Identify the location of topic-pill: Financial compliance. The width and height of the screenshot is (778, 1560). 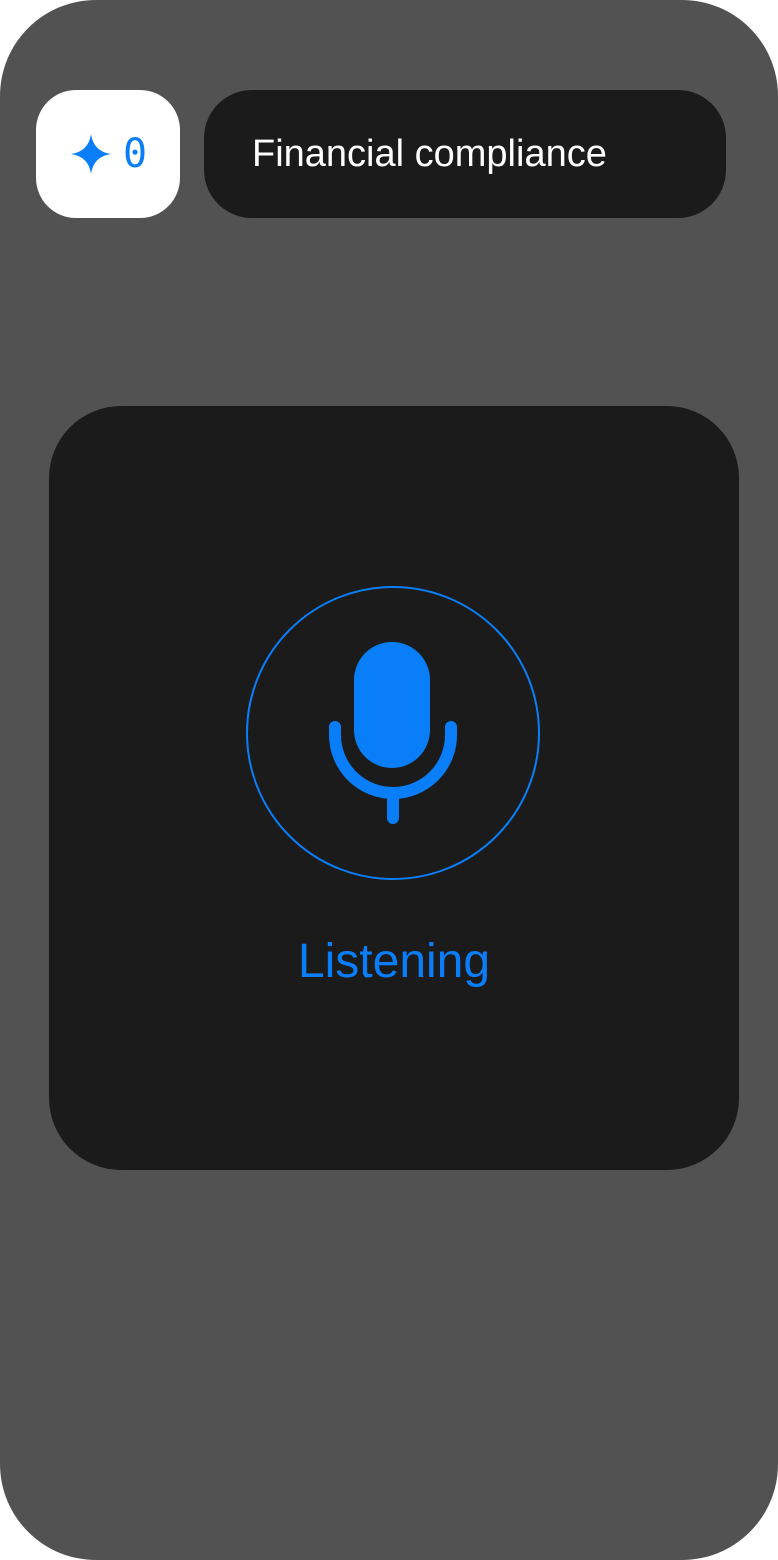
(465, 154).